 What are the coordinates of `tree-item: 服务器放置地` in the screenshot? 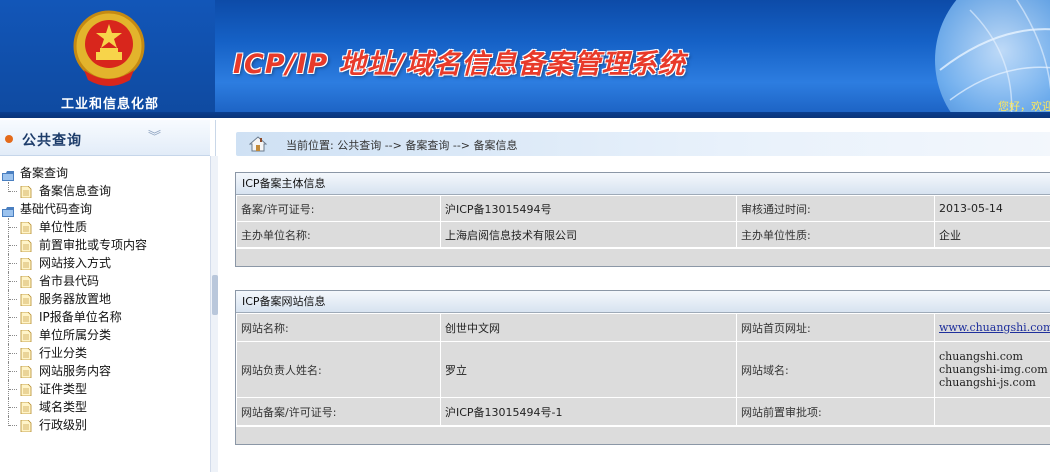 It's located at (105, 299).